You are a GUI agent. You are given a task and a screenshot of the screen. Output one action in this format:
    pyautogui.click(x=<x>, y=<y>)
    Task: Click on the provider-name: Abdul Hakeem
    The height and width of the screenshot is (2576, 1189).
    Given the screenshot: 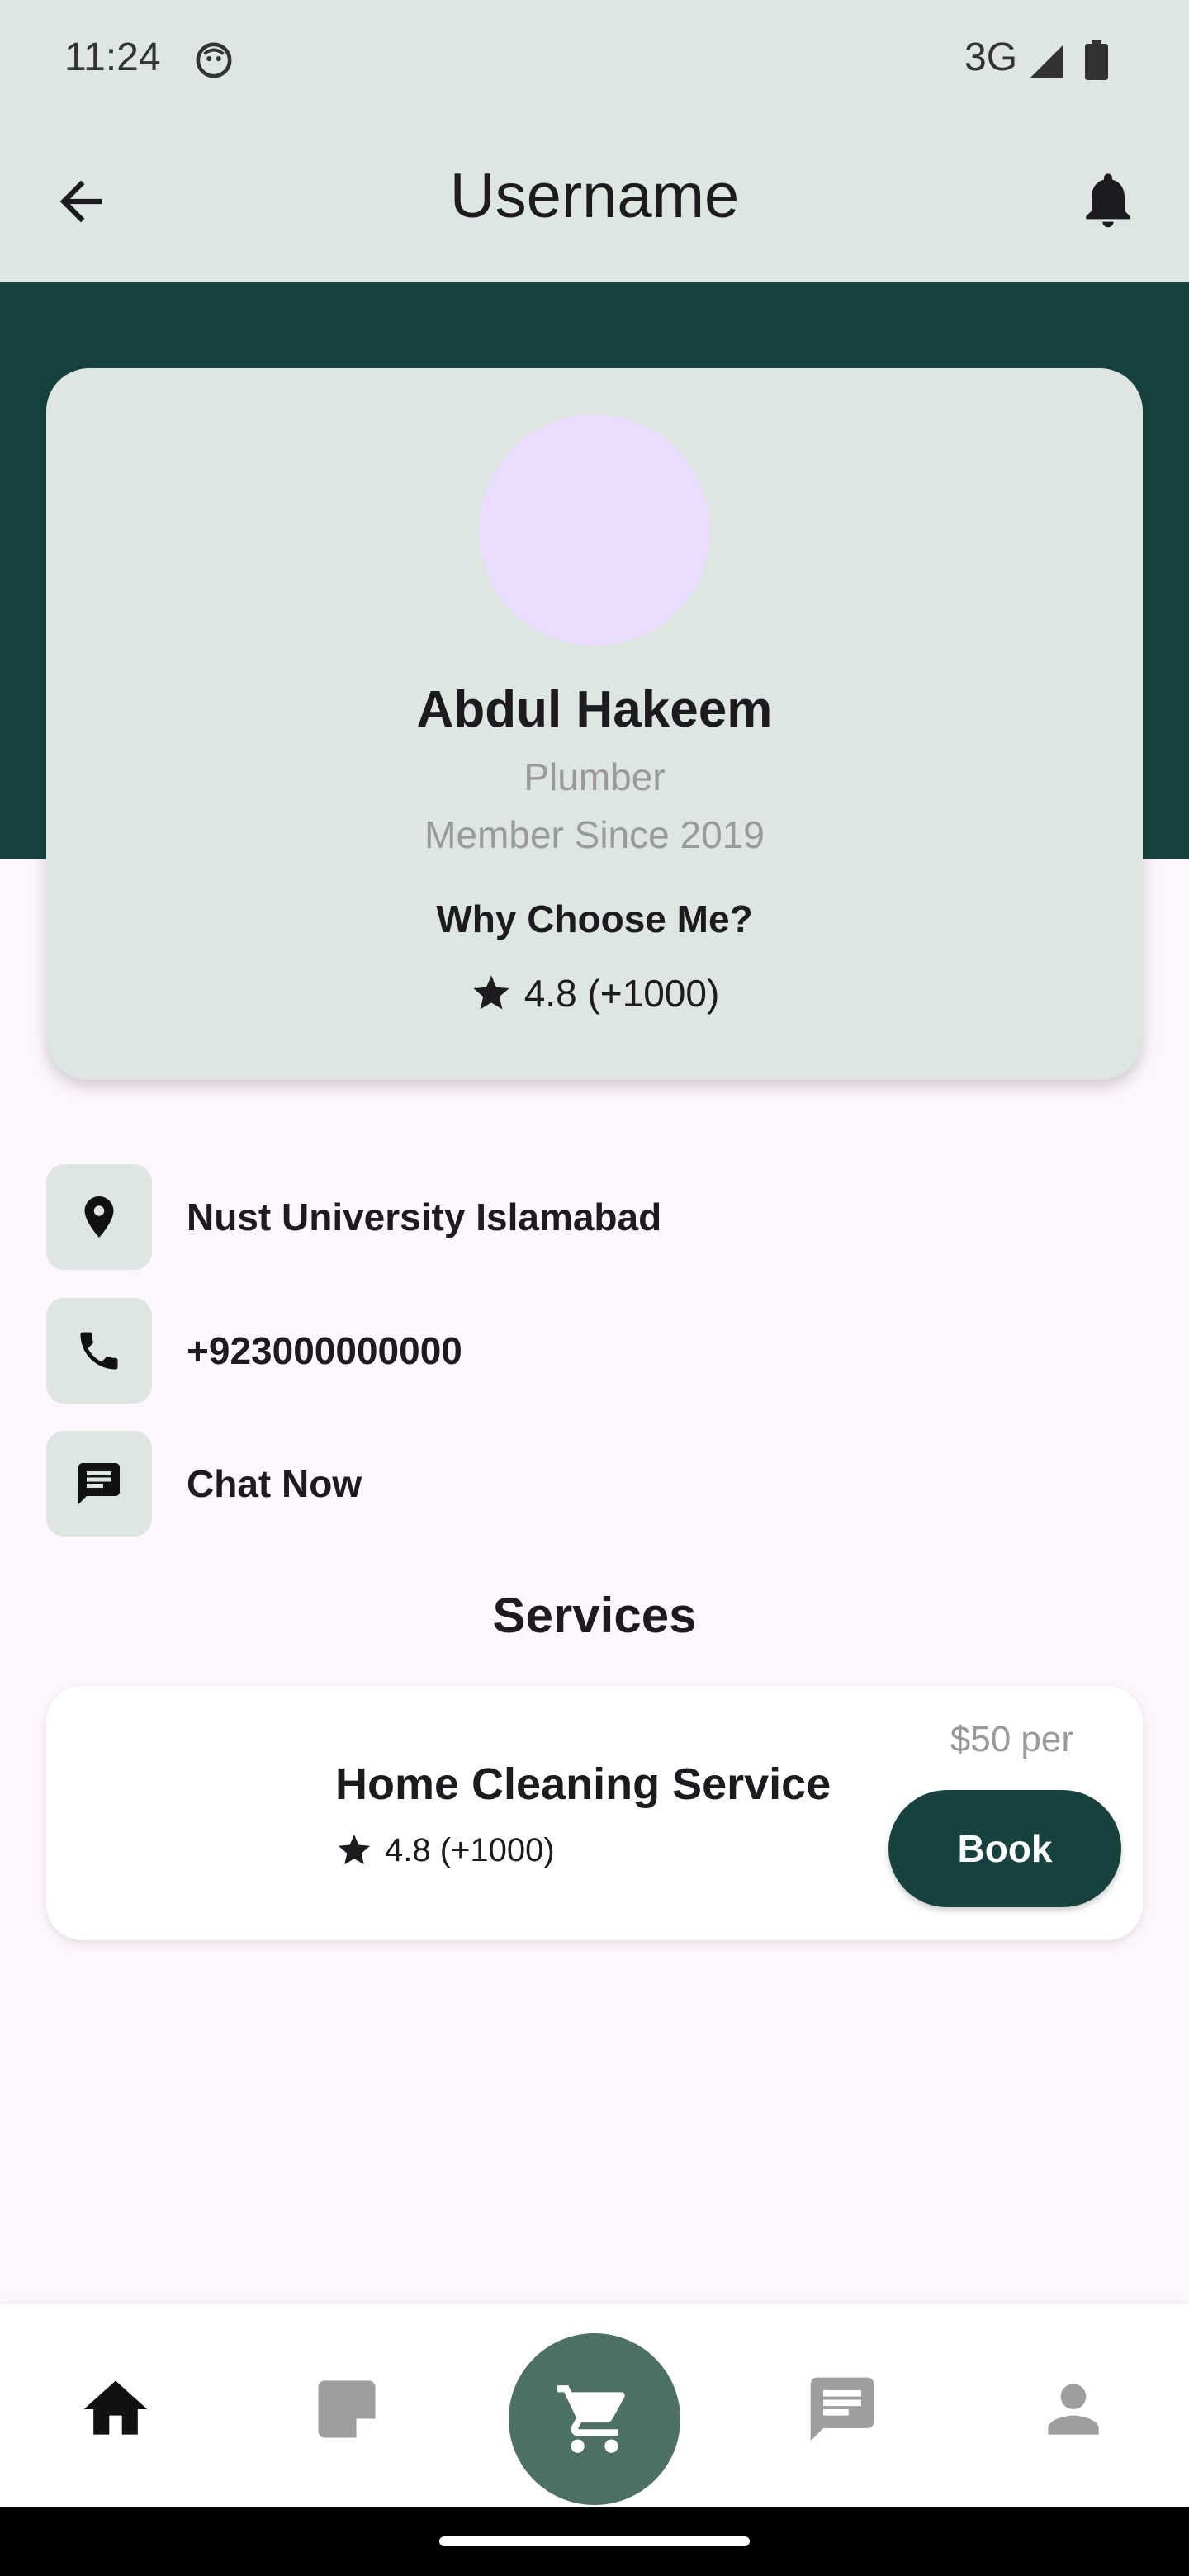 What is the action you would take?
    pyautogui.click(x=594, y=709)
    